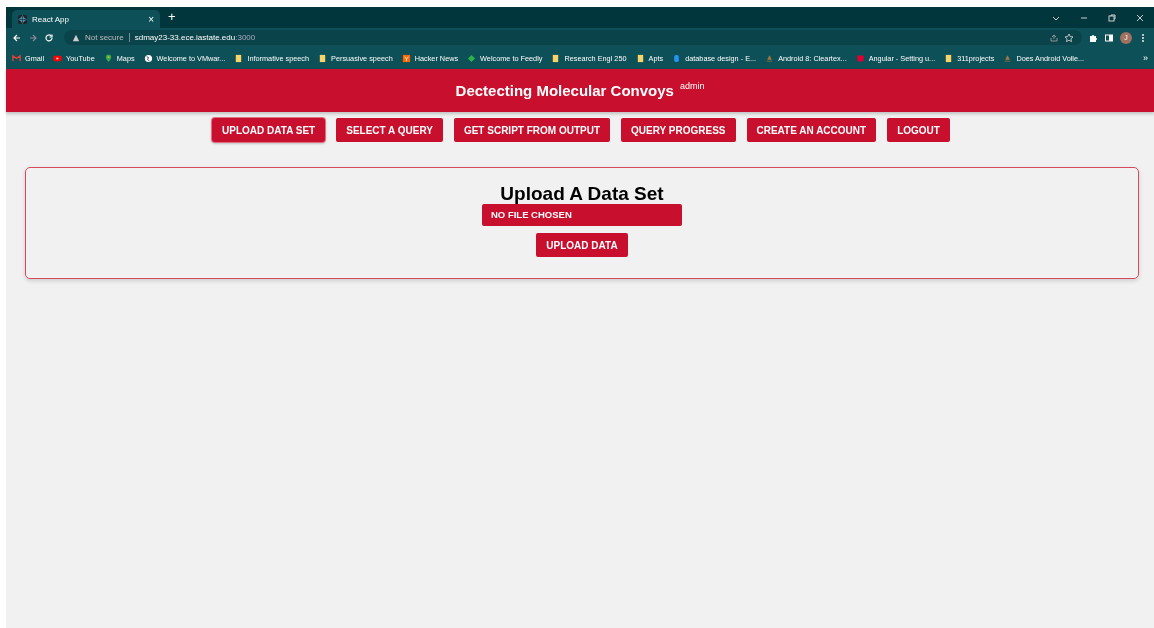  What do you see at coordinates (389, 130) in the screenshot?
I see `nav-button: SELECT A QUERY` at bounding box center [389, 130].